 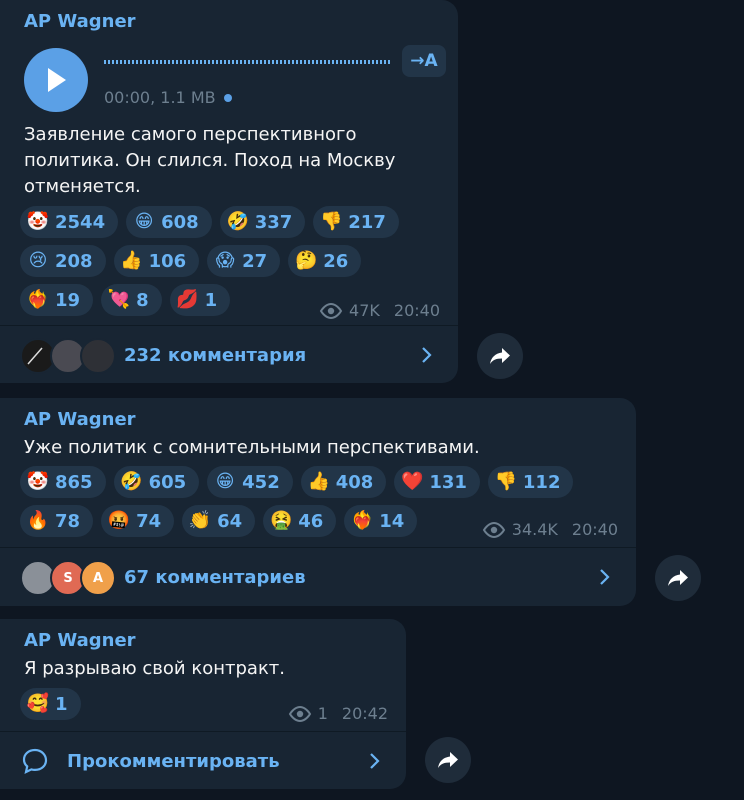 I want to click on comments-button: S A 67 комментариев, so click(x=318, y=577).